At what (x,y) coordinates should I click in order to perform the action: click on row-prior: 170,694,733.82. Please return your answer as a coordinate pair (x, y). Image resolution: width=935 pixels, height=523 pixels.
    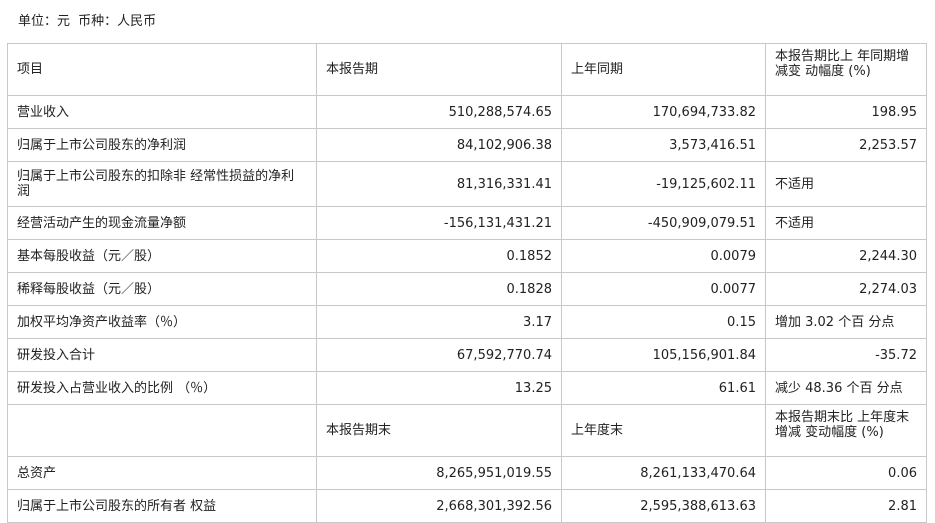
    Looking at the image, I should click on (663, 112).